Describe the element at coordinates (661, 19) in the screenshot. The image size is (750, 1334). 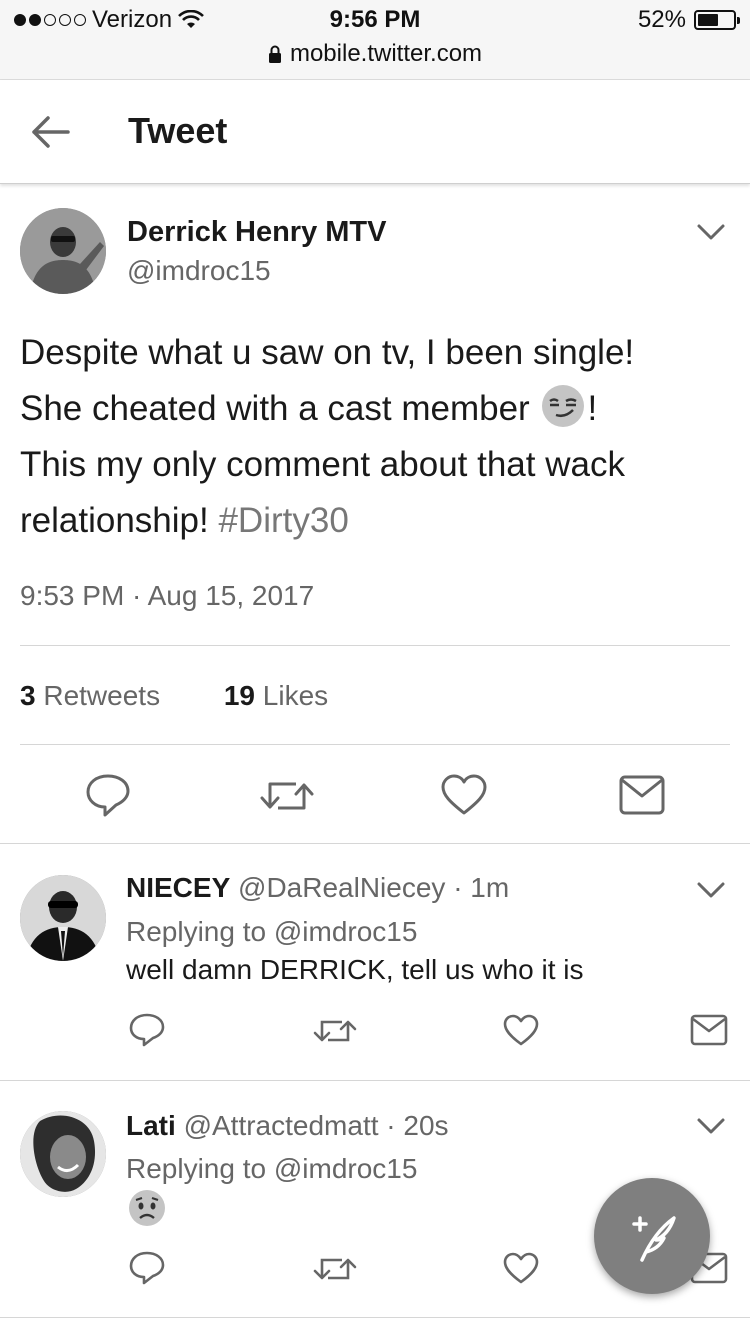
I see `battery-percent: 52%` at that location.